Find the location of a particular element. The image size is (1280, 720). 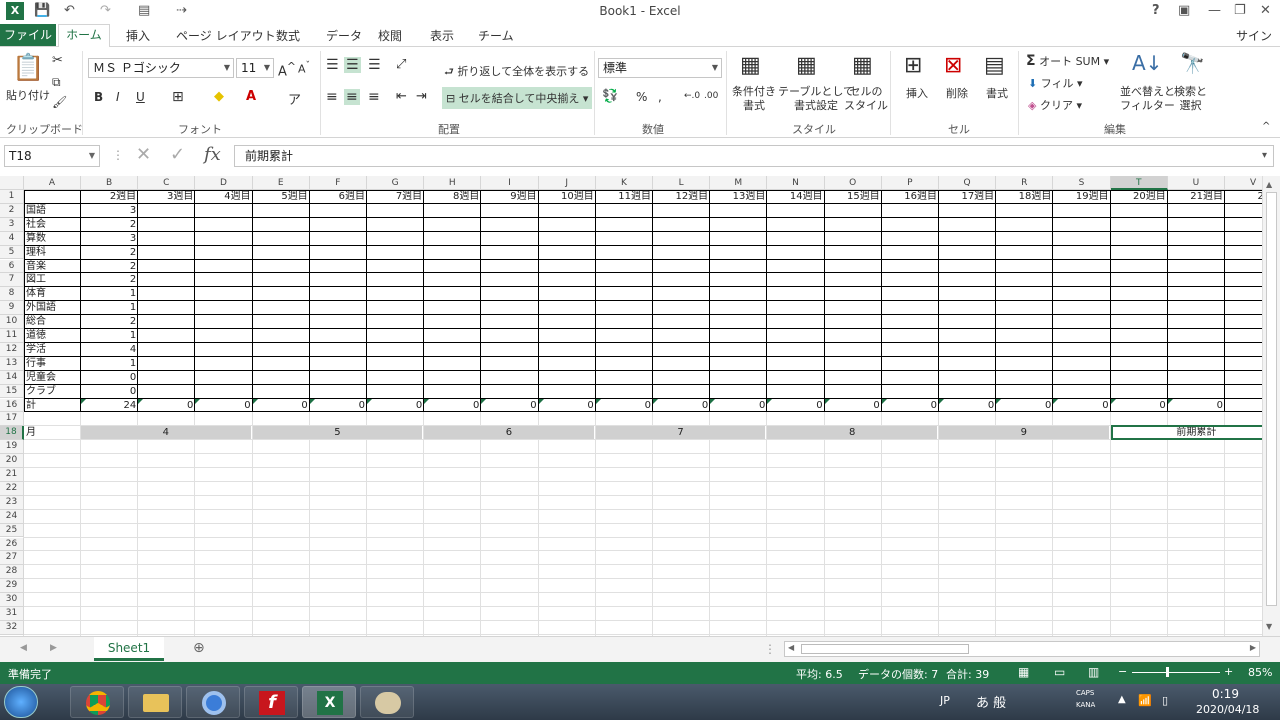

column-header: L is located at coordinates (682, 183).